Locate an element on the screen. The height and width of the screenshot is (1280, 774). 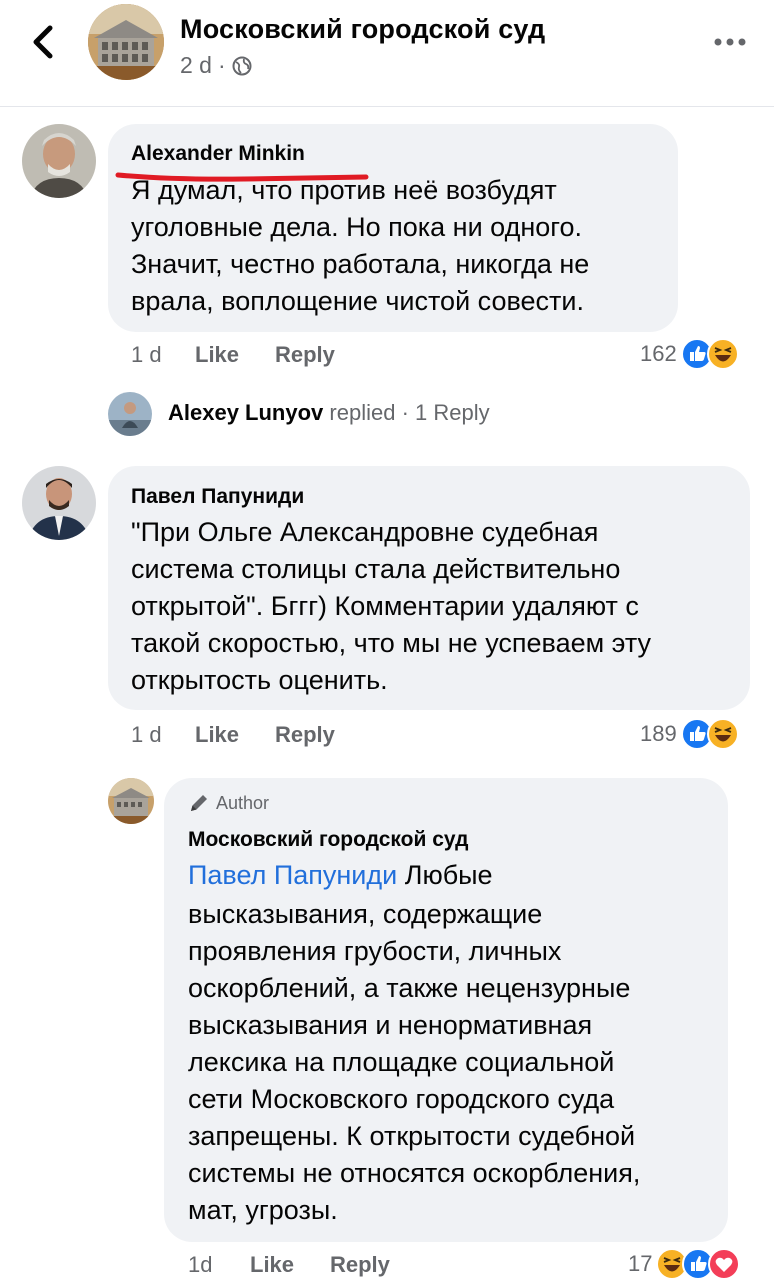
reply-line: системы не относятся оскорбления, is located at coordinates (414, 1173).